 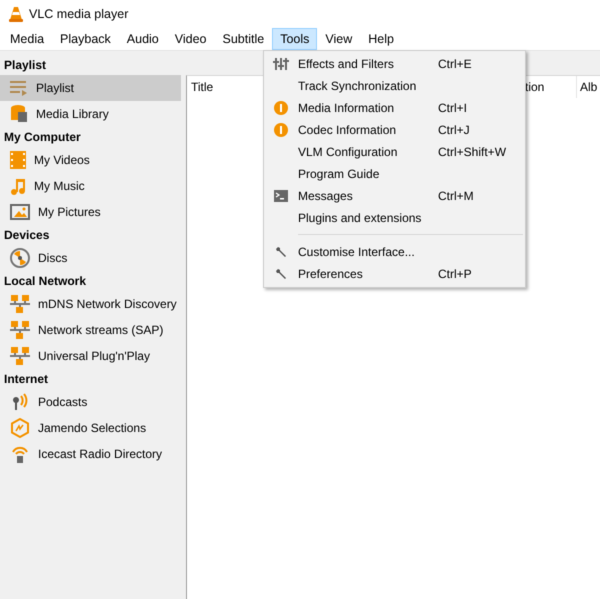 I want to click on menu-item: Help, so click(x=381, y=39).